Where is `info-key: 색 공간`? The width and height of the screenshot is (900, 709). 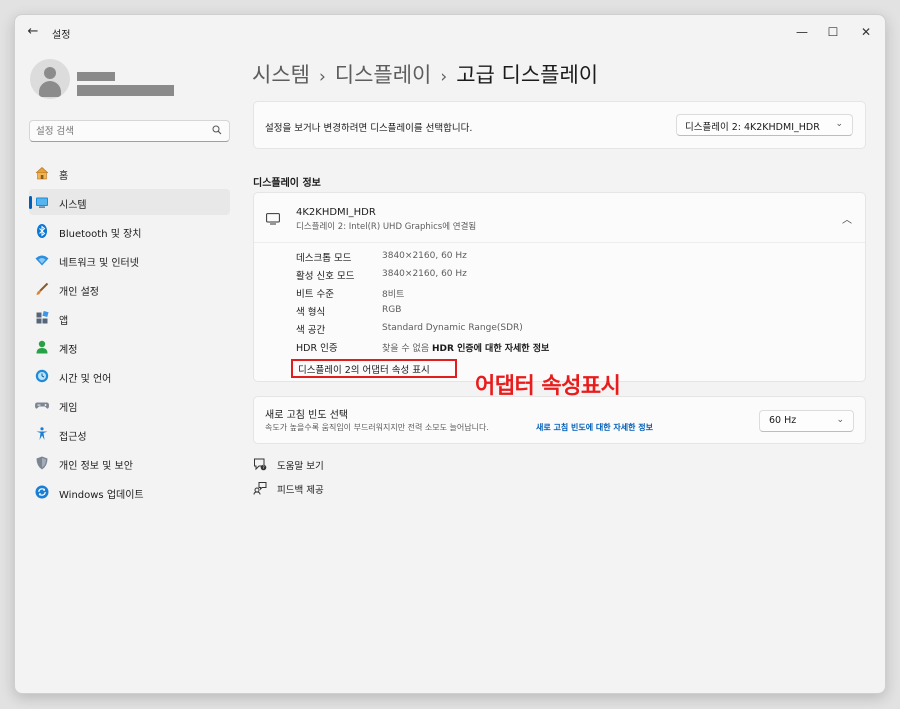
info-key: 색 공간 is located at coordinates (311, 330).